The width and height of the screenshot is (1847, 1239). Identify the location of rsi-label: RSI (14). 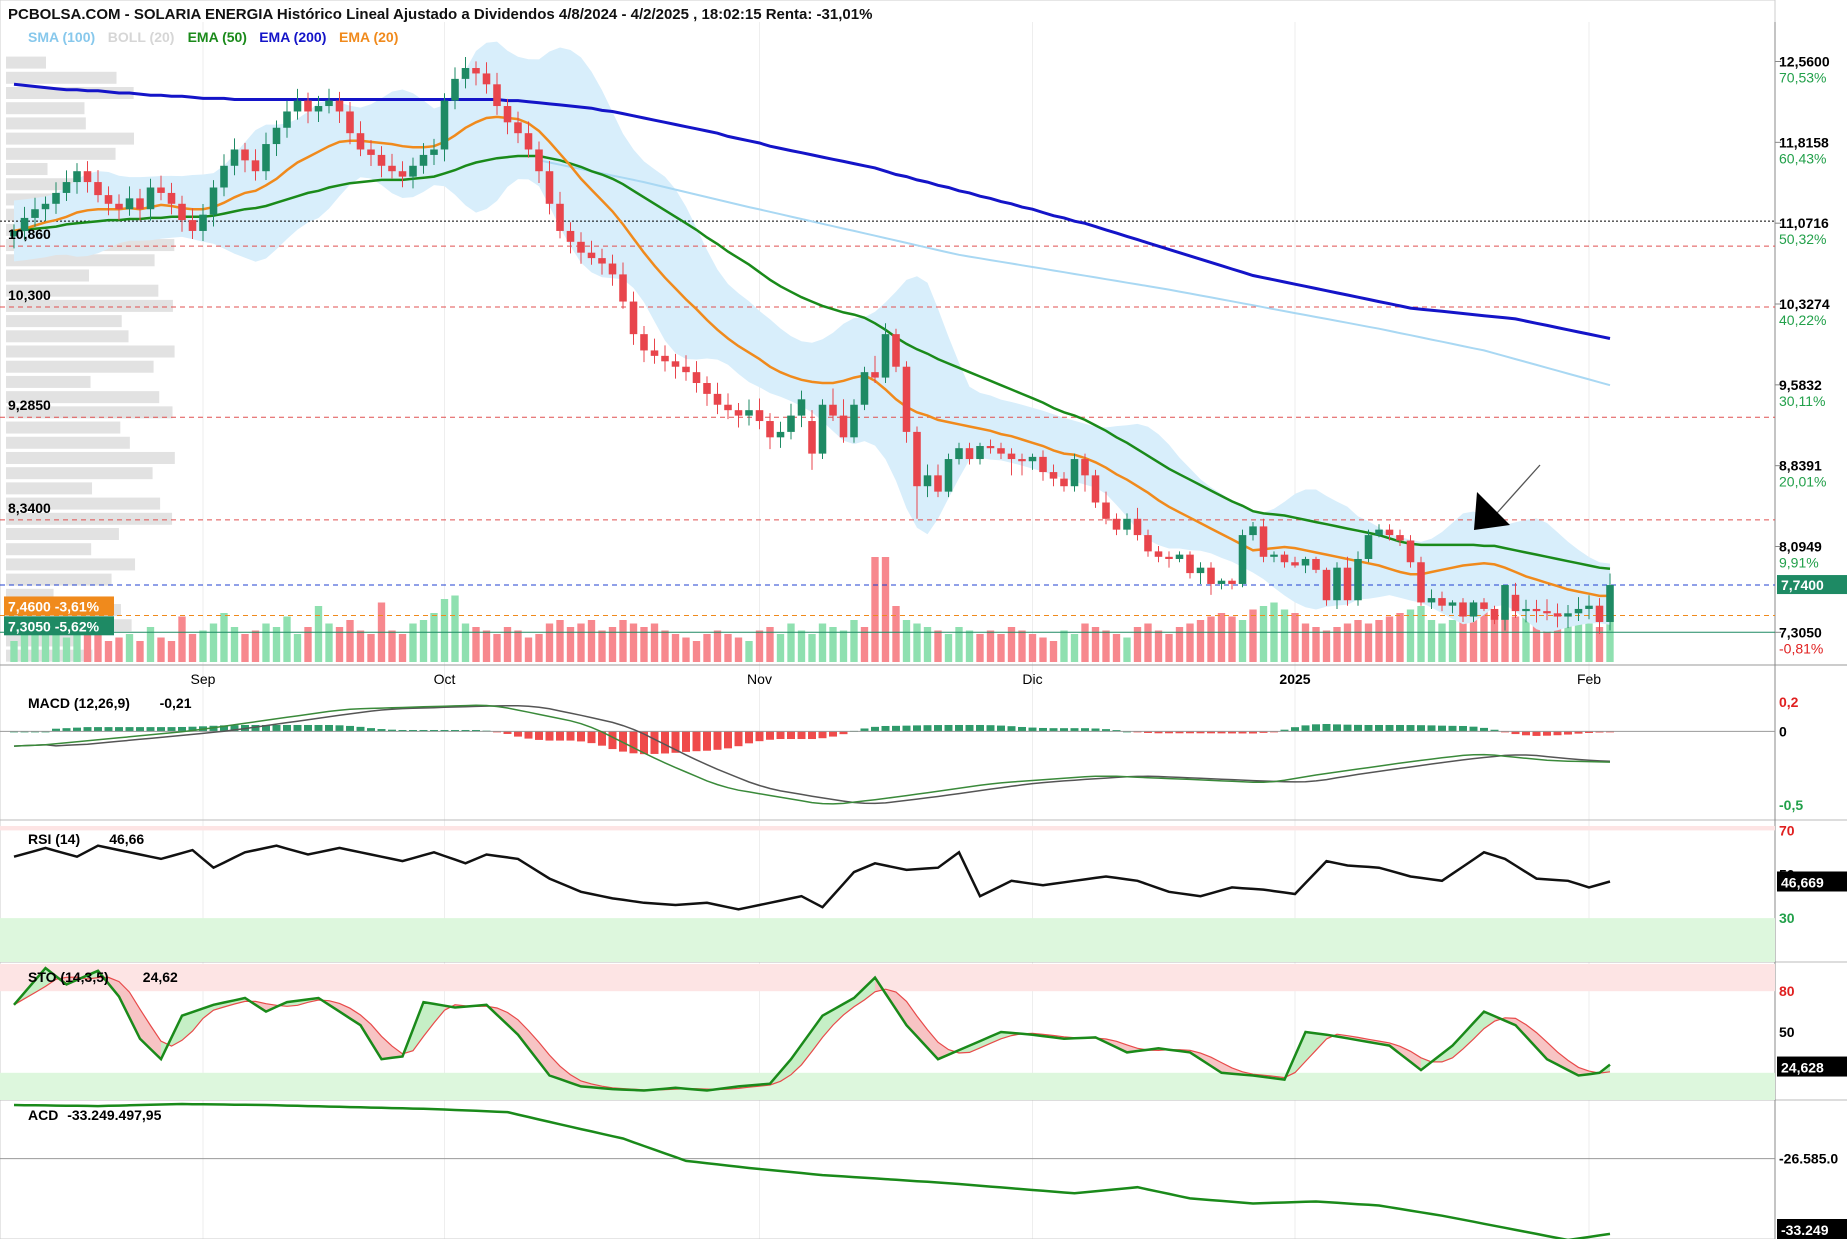
(54, 839).